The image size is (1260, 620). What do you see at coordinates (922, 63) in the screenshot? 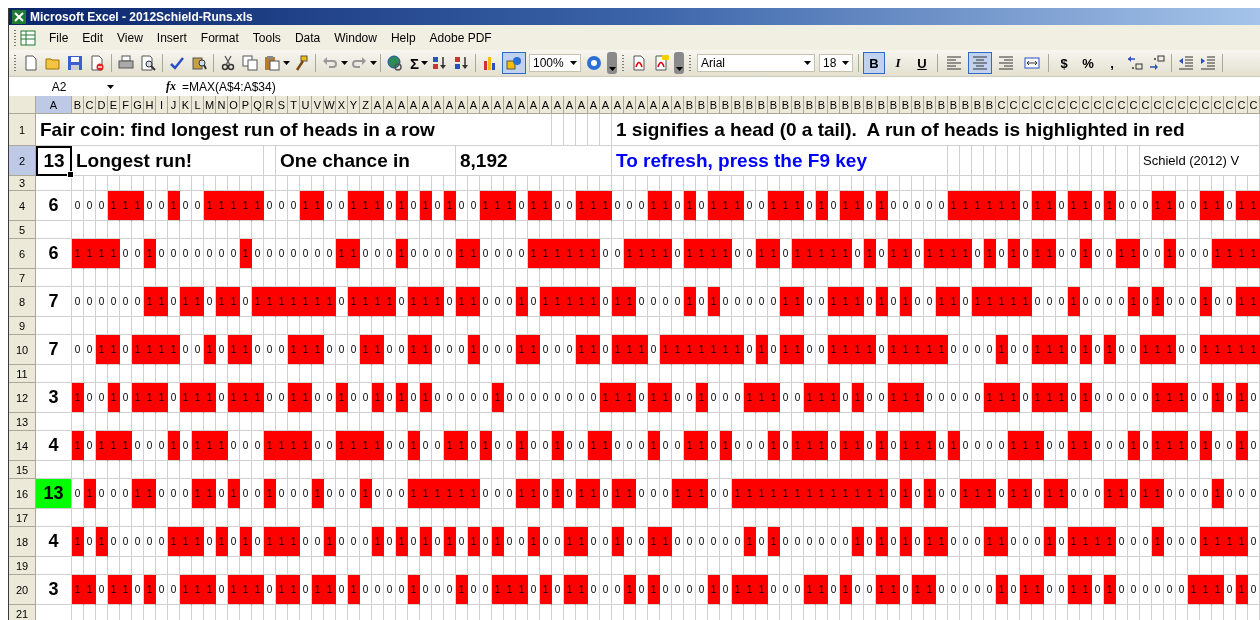
I see `underline-button: U` at bounding box center [922, 63].